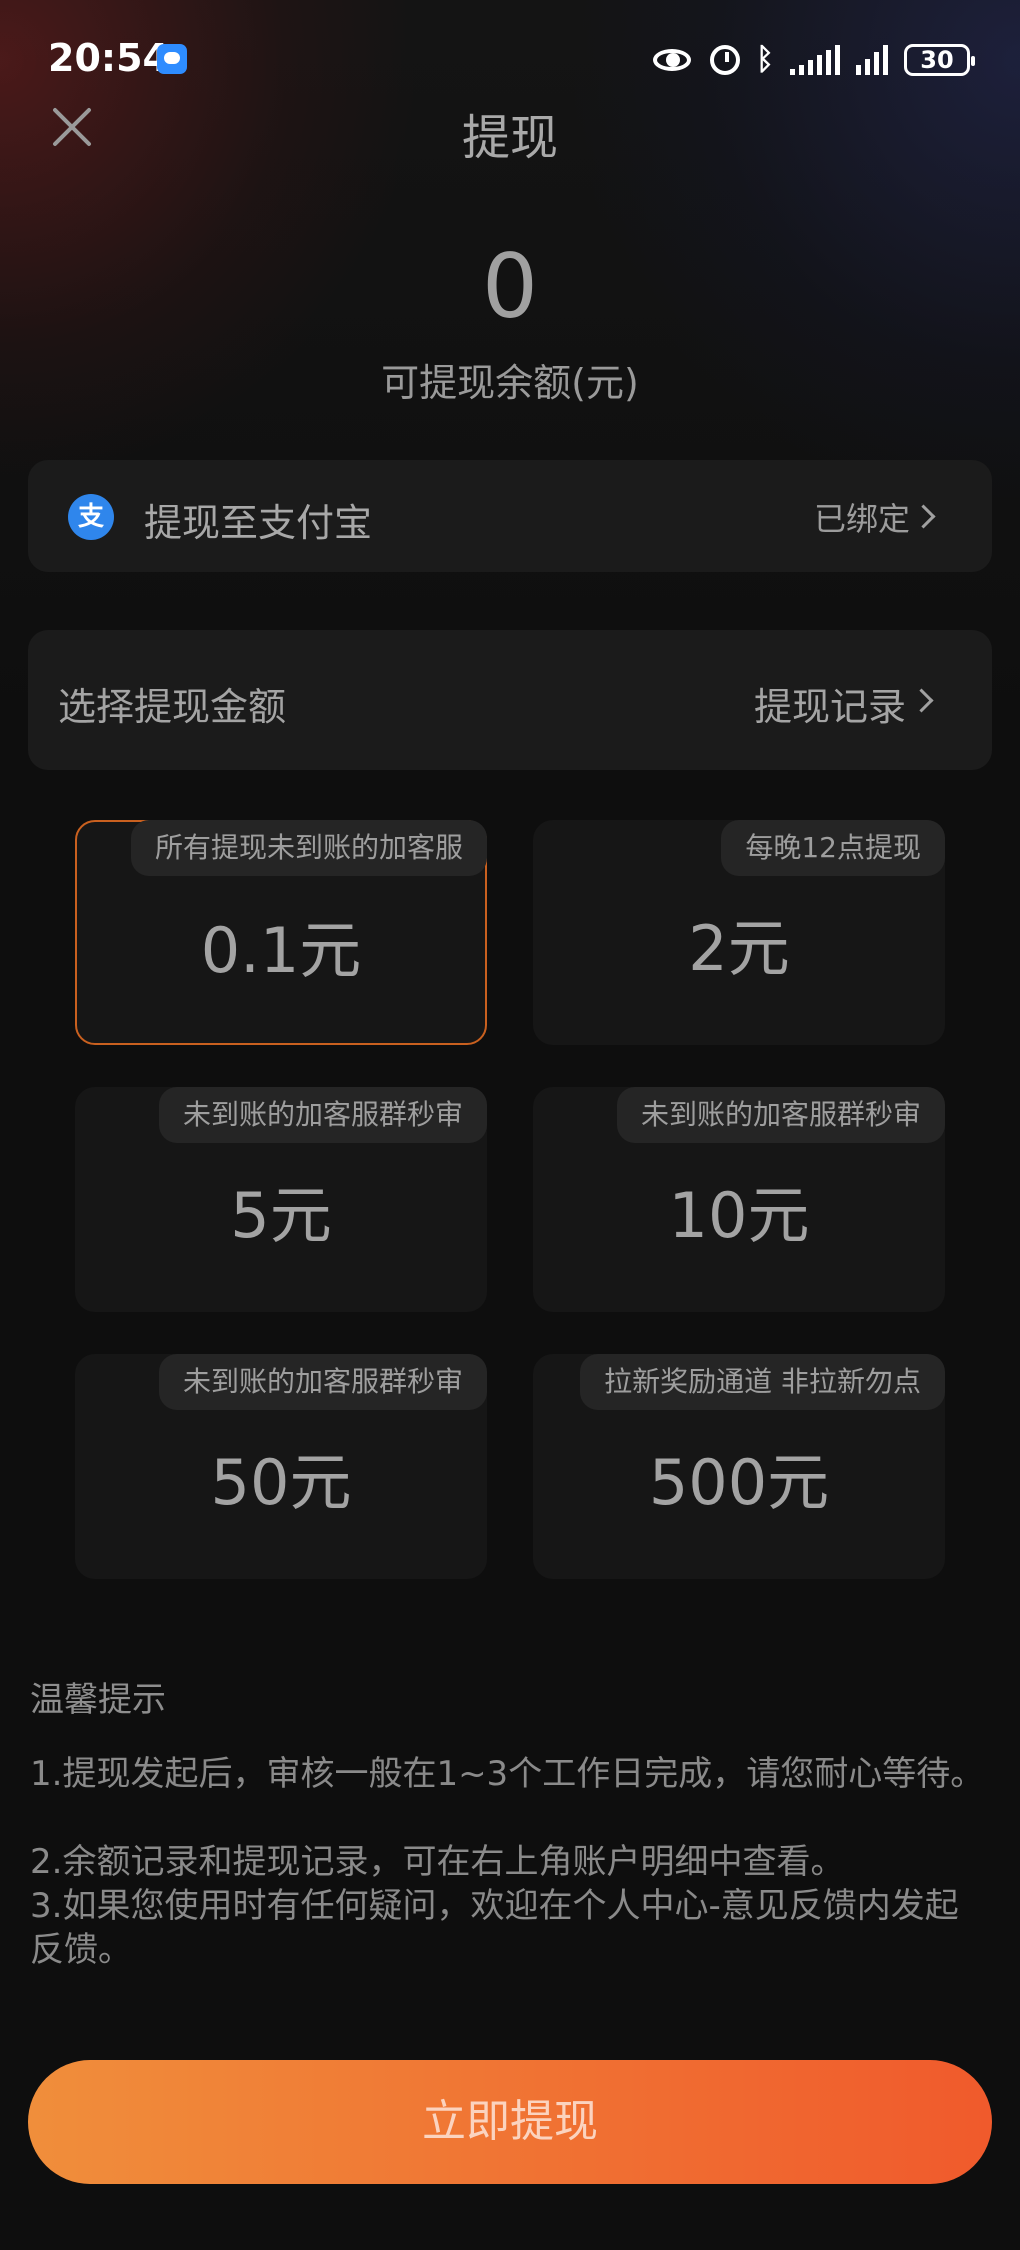 The height and width of the screenshot is (2250, 1020). What do you see at coordinates (739, 948) in the screenshot?
I see `option-value: 2元` at bounding box center [739, 948].